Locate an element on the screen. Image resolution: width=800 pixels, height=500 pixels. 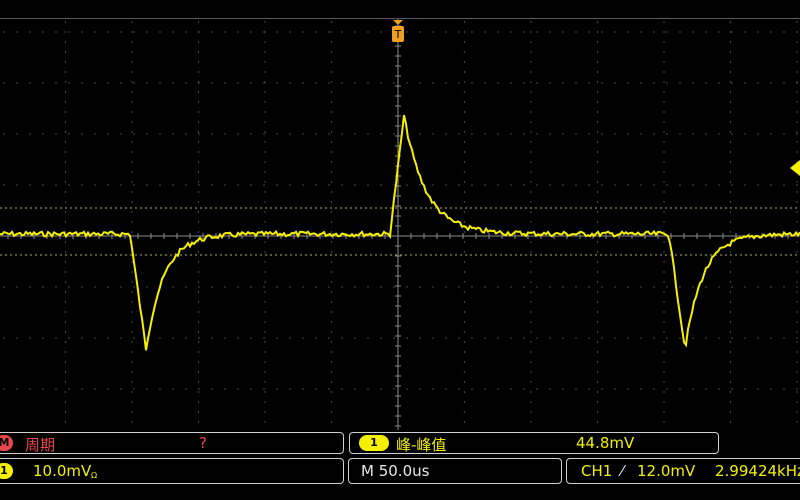
measurement-label: 周期 is located at coordinates (40, 445).